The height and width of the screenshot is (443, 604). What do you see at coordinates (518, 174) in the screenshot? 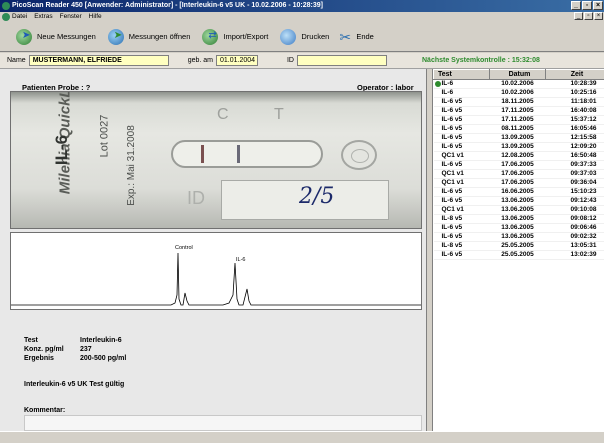
I see `table-row: QC1 v1 17.06.2005 09:37:03` at bounding box center [518, 174].